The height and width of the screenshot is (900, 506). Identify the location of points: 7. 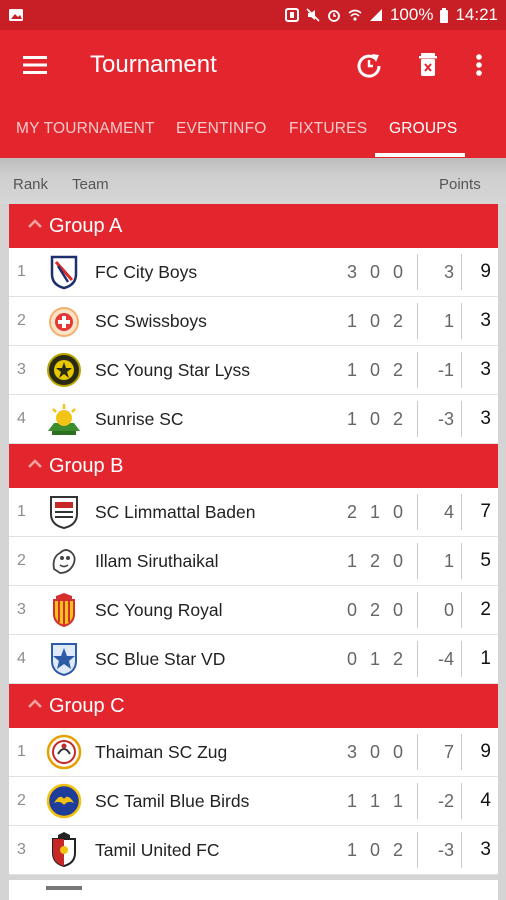
(485, 511).